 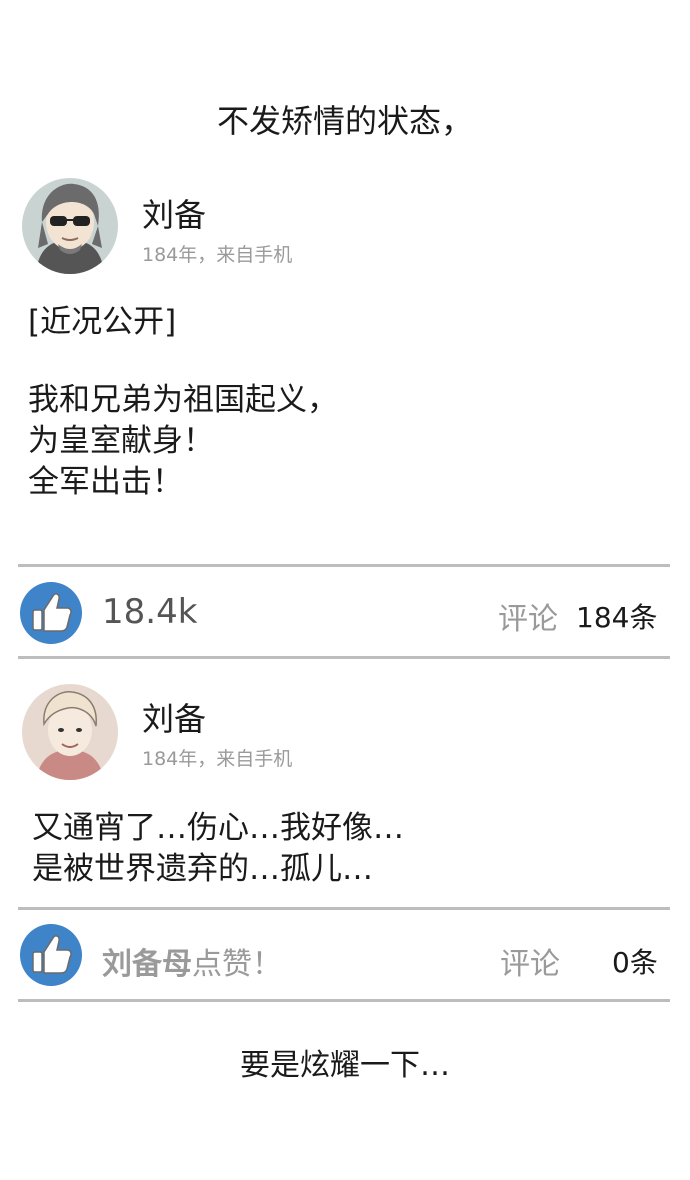 I want to click on comment-count: 0条, so click(x=635, y=961).